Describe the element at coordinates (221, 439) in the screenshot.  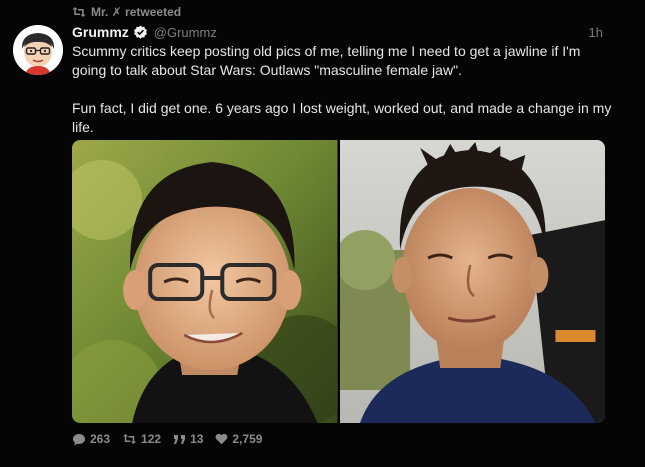
I see `heart-icon` at that location.